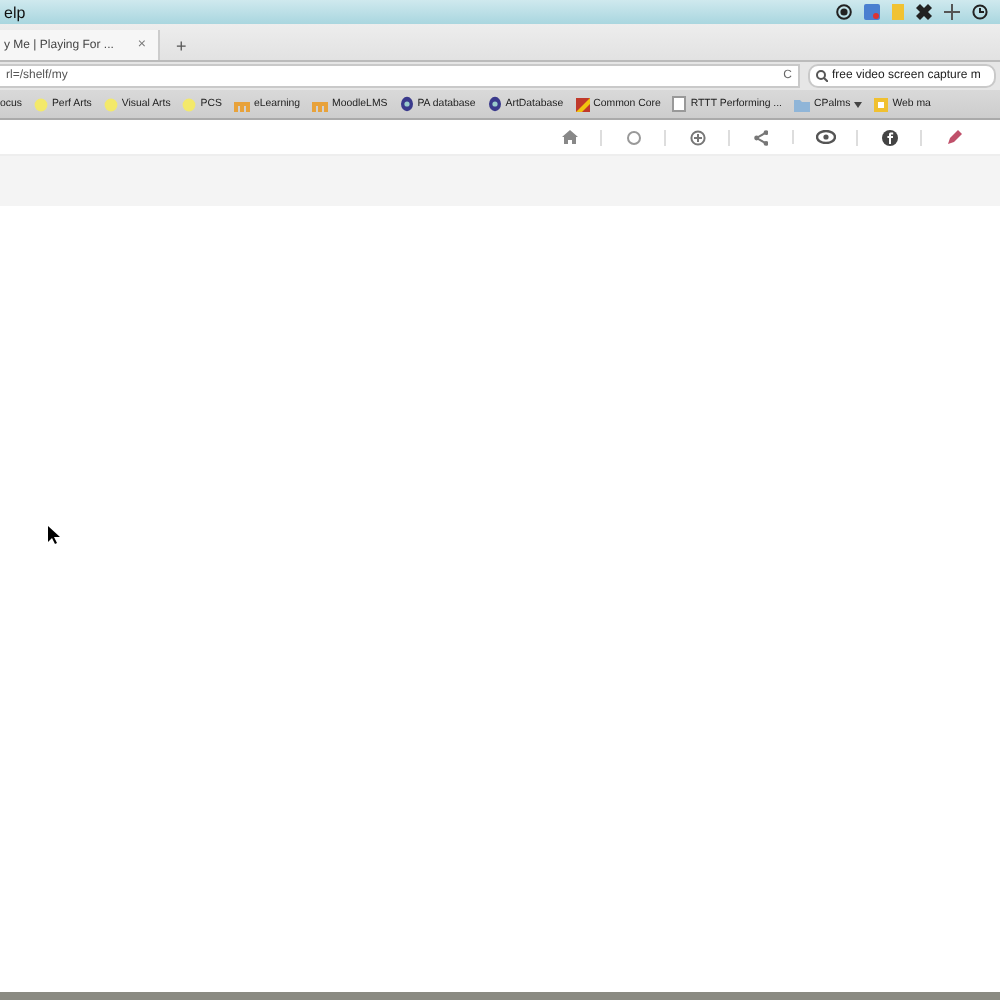 This screenshot has height=1000, width=1000. Describe the element at coordinates (844, 12) in the screenshot. I see `record-icon` at that location.